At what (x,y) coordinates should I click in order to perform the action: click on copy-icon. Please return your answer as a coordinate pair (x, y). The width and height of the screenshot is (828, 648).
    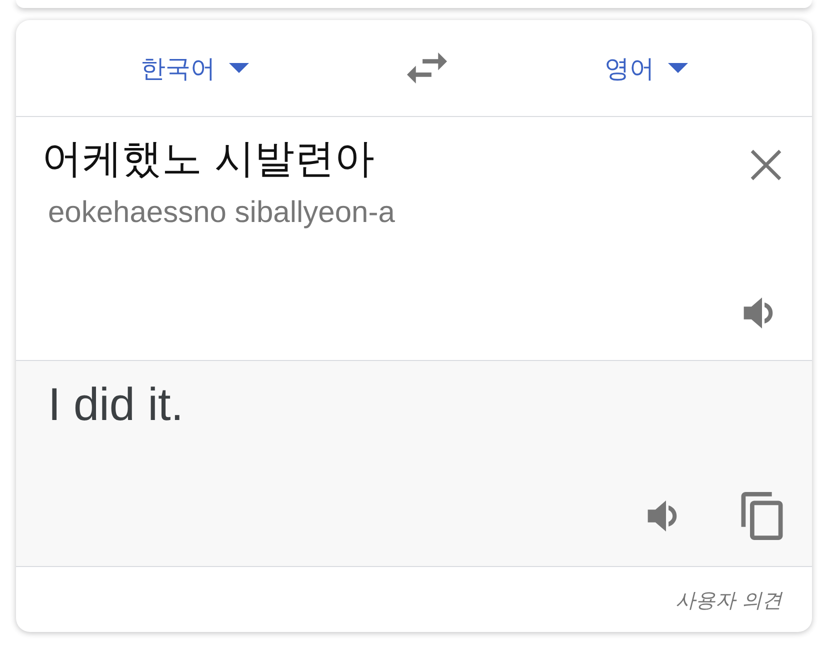
    Looking at the image, I should click on (762, 516).